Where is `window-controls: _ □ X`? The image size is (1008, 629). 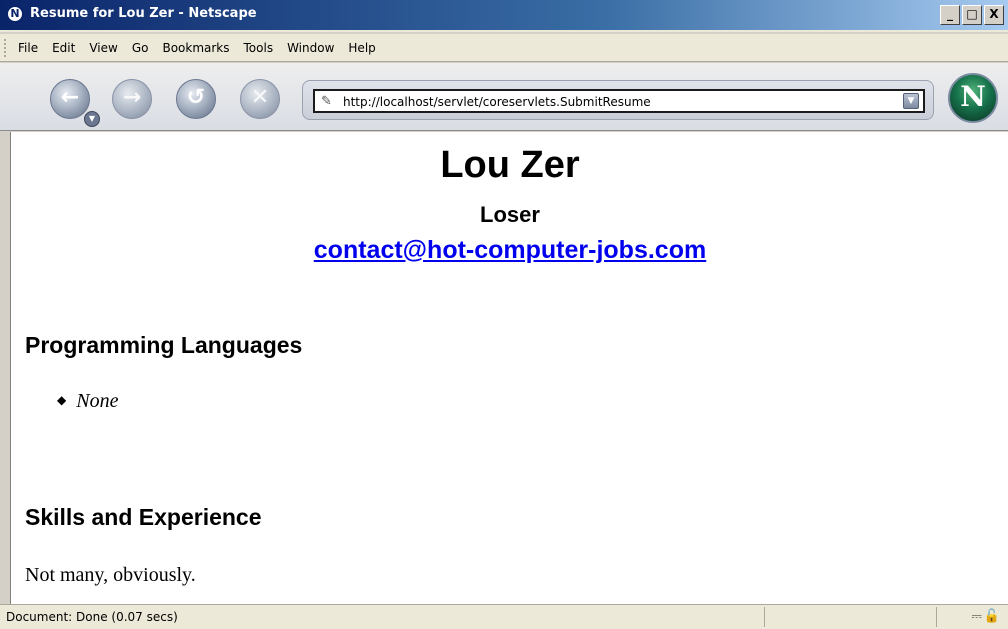
window-controls: _ □ X is located at coordinates (972, 15).